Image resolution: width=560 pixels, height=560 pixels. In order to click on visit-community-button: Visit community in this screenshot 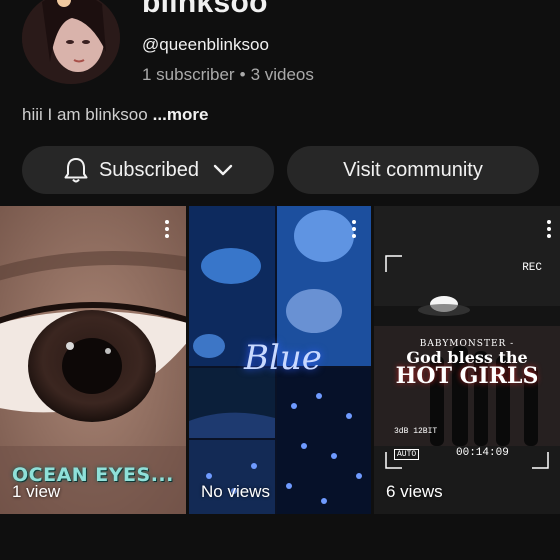, I will do `click(413, 170)`.